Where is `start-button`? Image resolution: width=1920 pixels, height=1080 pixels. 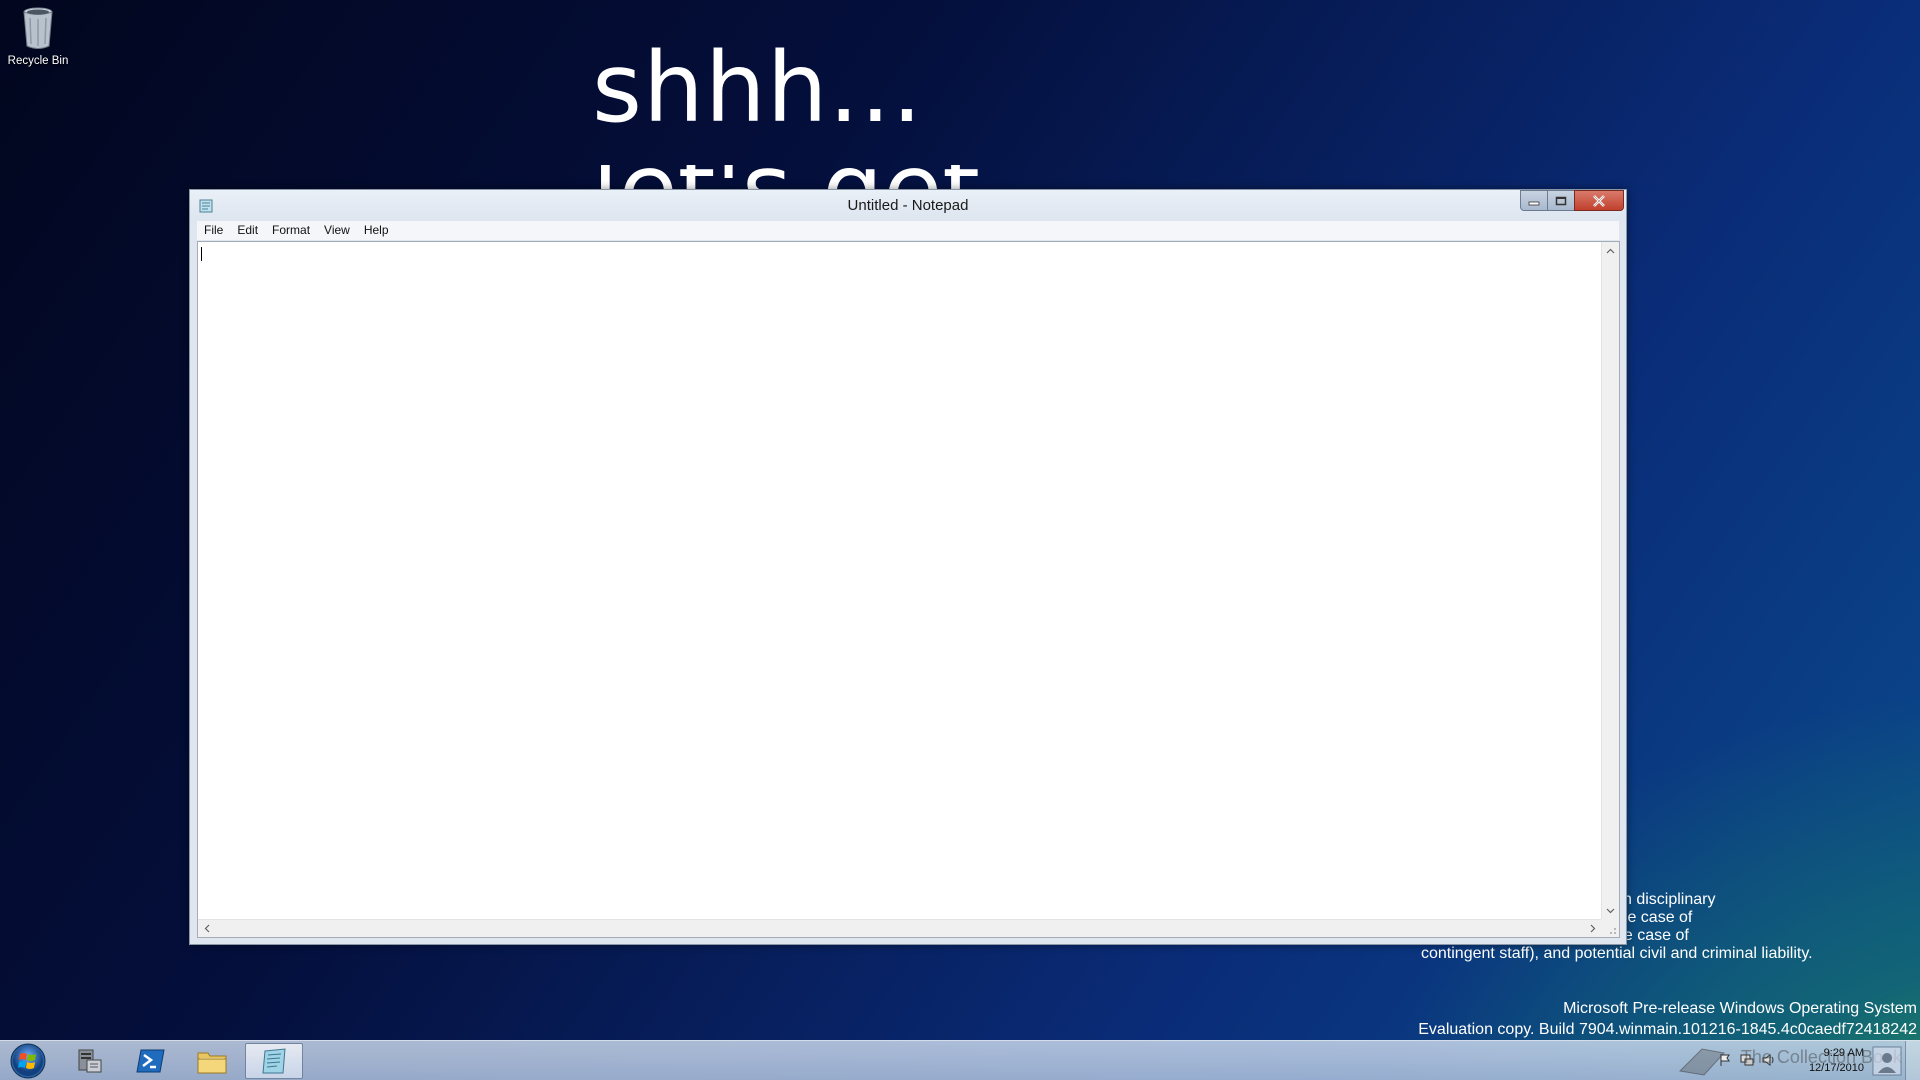 start-button is located at coordinates (28, 1061).